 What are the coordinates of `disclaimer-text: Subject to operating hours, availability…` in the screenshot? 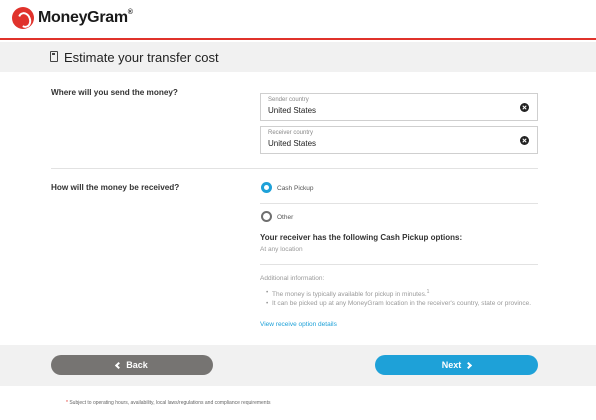 It's located at (170, 403).